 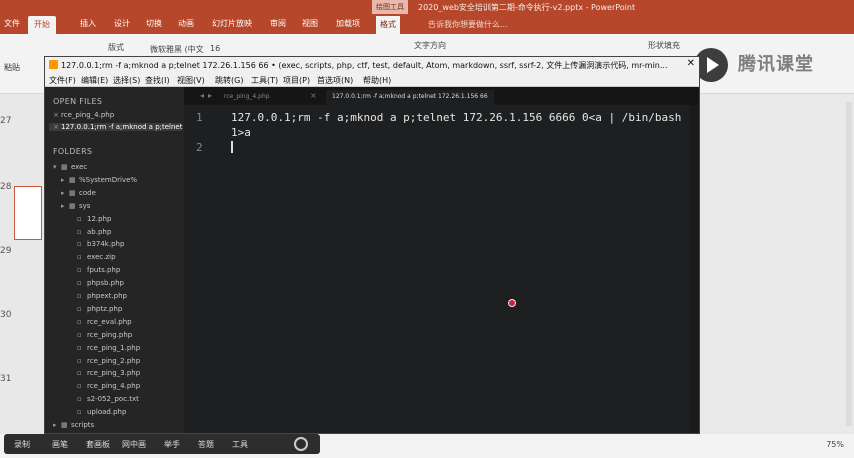 I want to click on tree-item-label: exec, so click(x=79, y=167).